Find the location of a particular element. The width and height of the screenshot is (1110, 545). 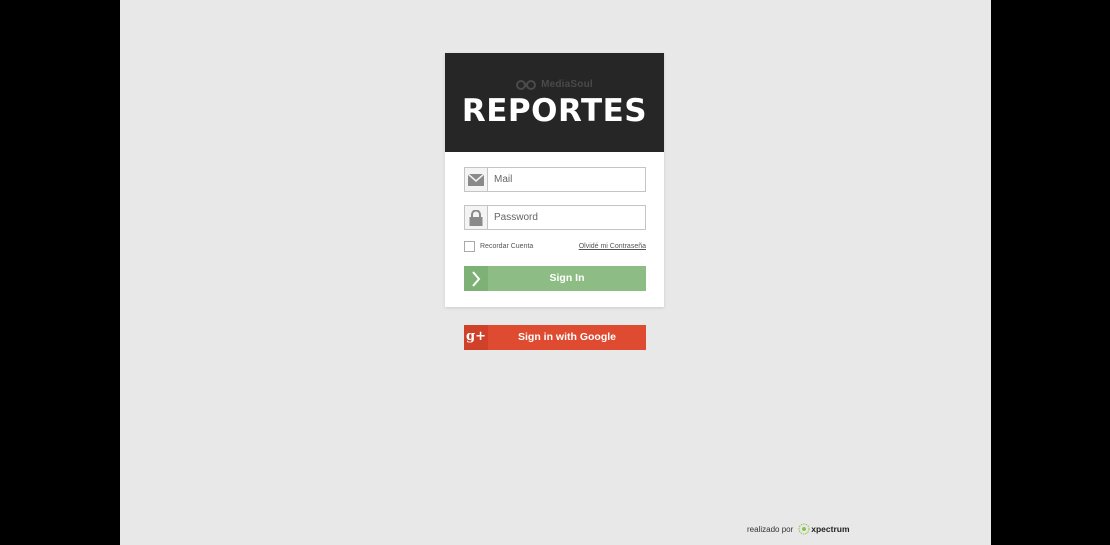

mediasoul-logo-icon is located at coordinates (526, 84).